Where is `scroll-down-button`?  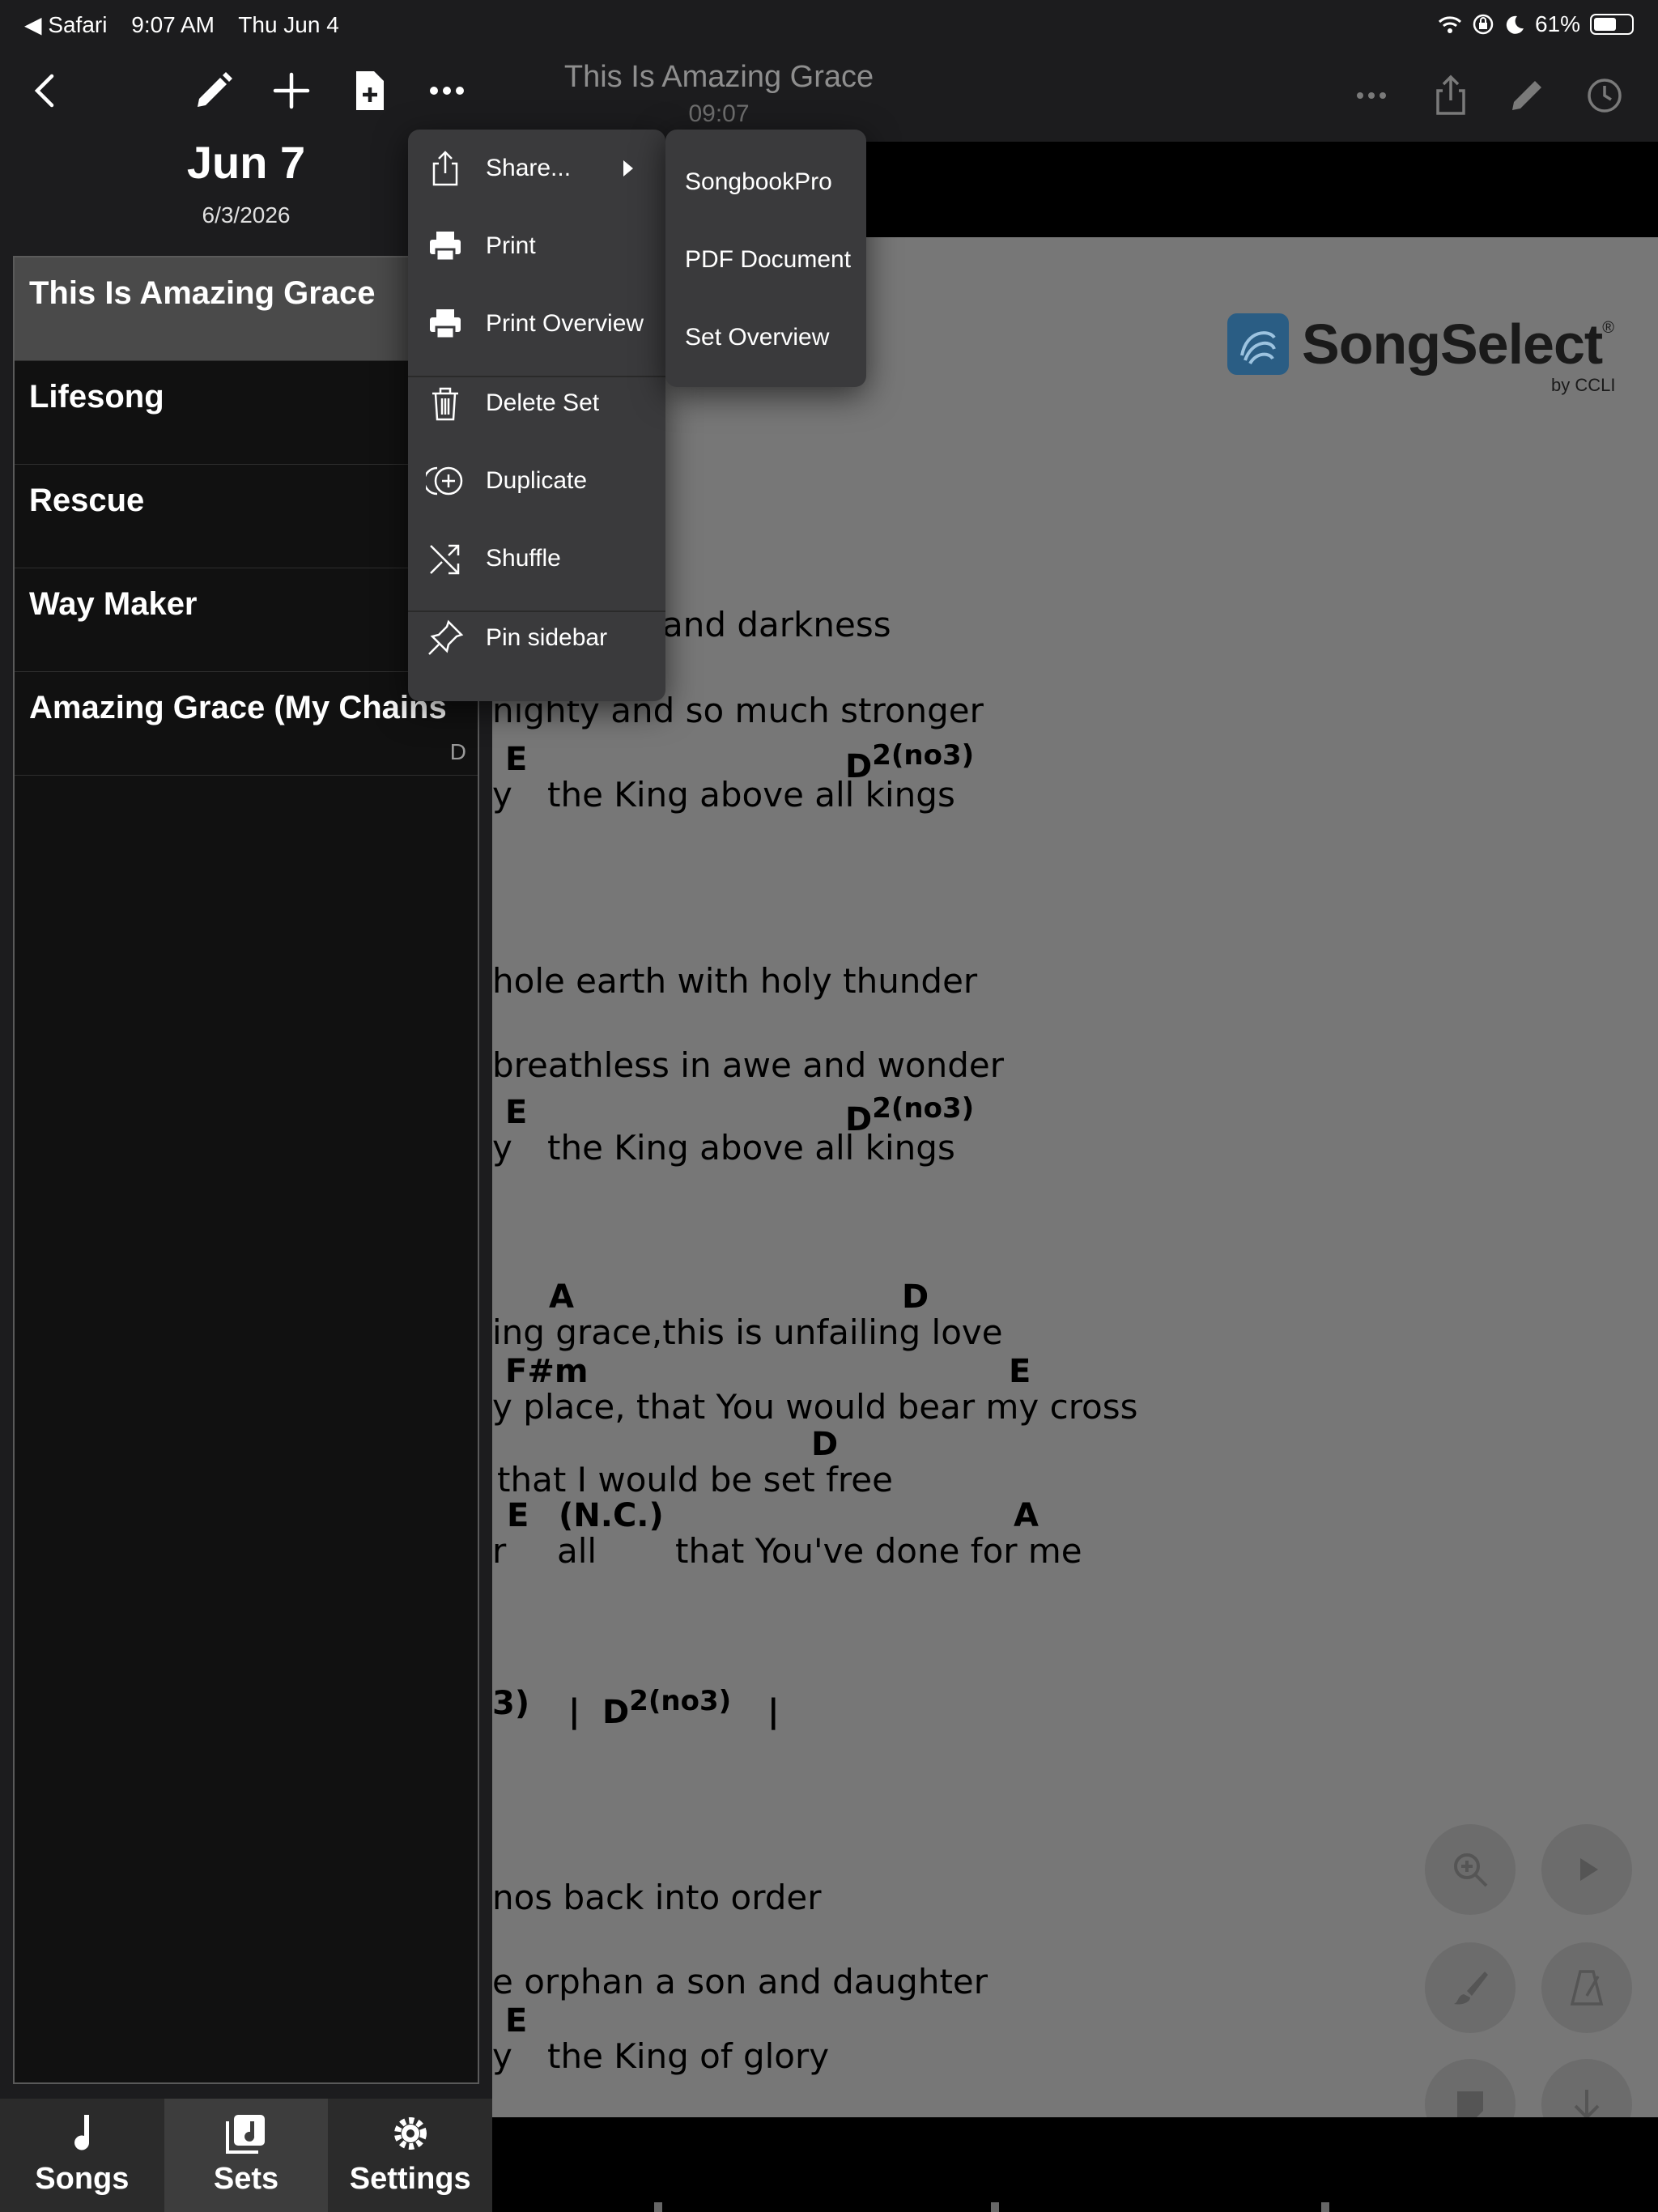
scroll-down-button is located at coordinates (1586, 2088).